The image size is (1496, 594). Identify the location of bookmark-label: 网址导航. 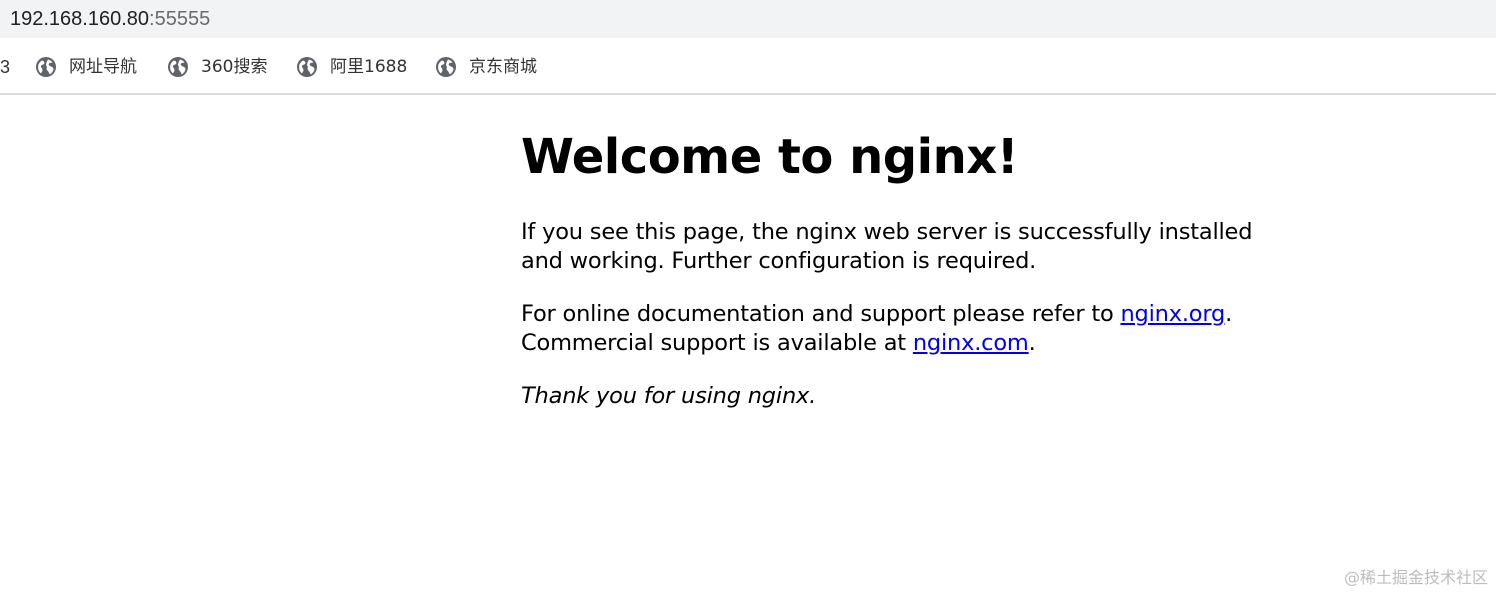
(103, 67).